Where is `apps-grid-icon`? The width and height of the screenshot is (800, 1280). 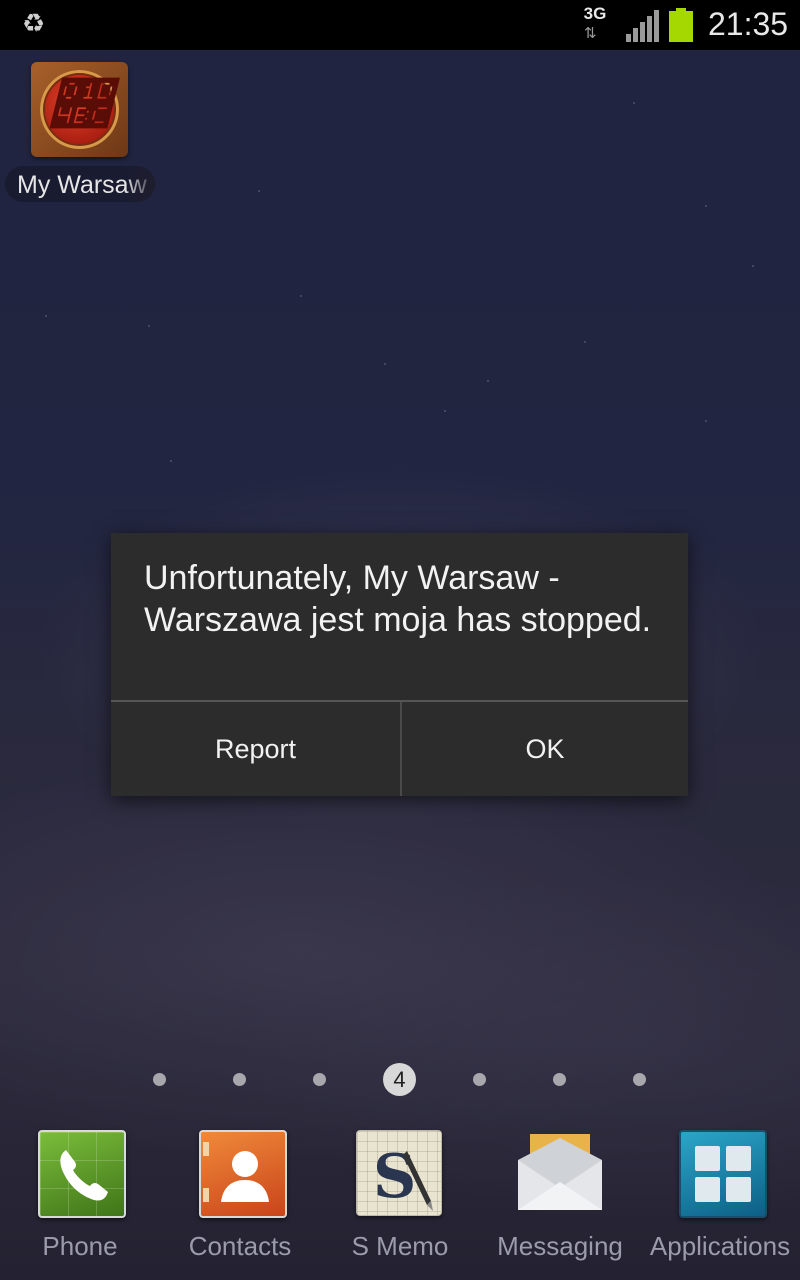 apps-grid-icon is located at coordinates (723, 1174).